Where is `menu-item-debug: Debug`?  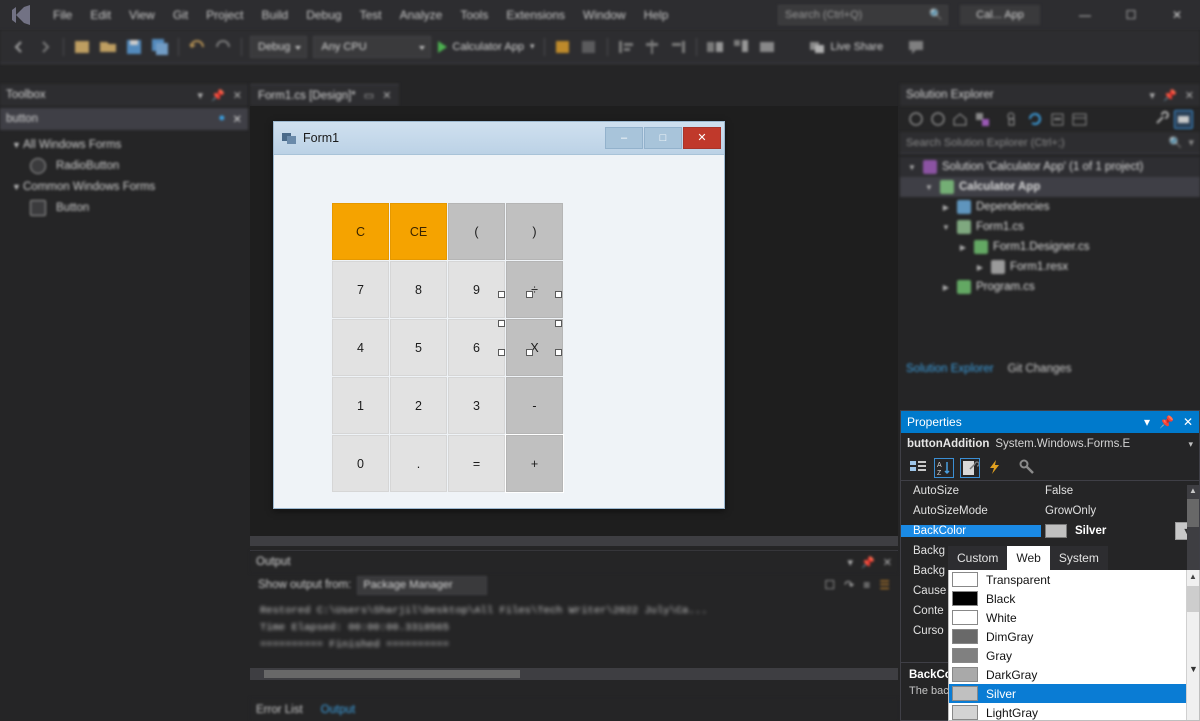
menu-item-debug: Debug is located at coordinates (323, 15).